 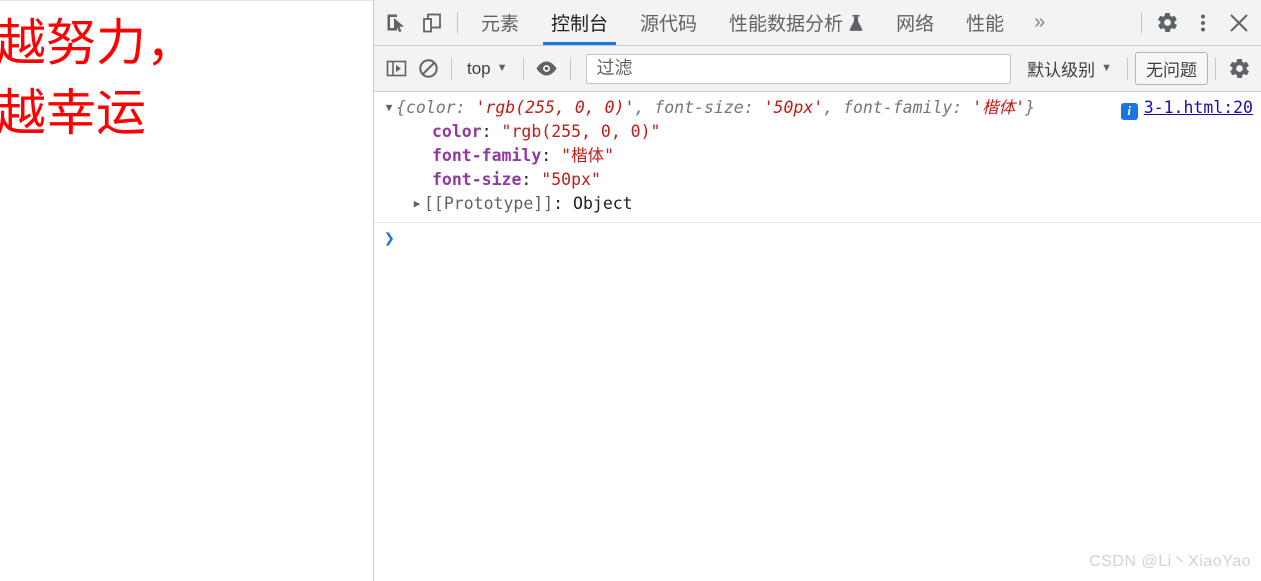 I want to click on tab-sources-label: 源代码, so click(x=669, y=24).